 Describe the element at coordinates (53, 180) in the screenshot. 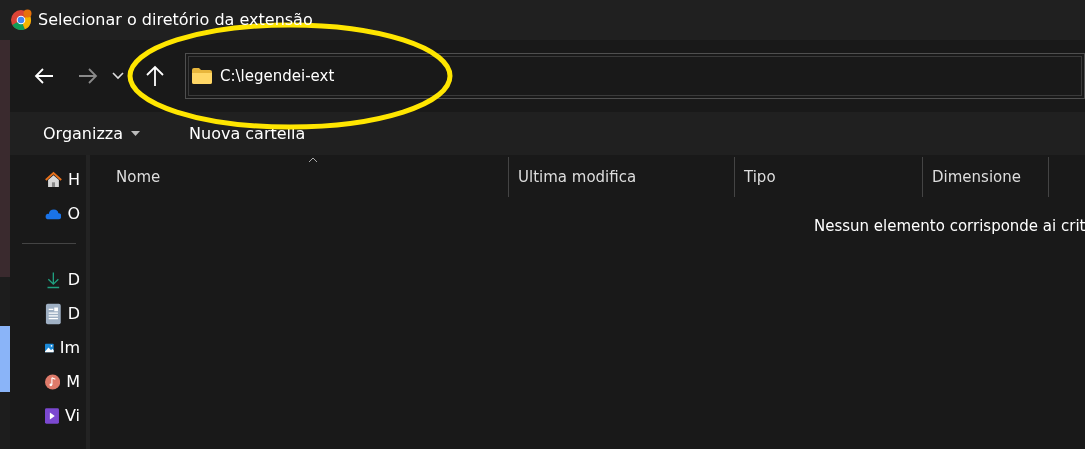

I see `house-icon` at that location.